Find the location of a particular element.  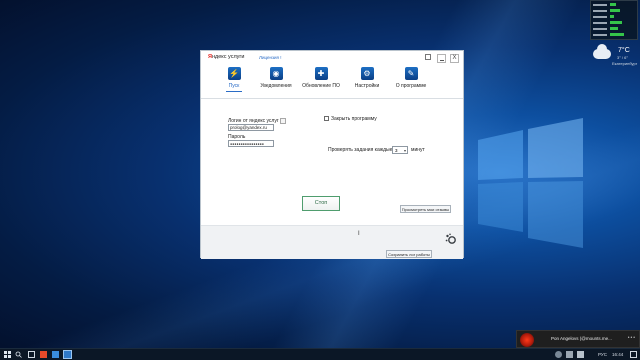

close-program-checkbox is located at coordinates (326, 118).